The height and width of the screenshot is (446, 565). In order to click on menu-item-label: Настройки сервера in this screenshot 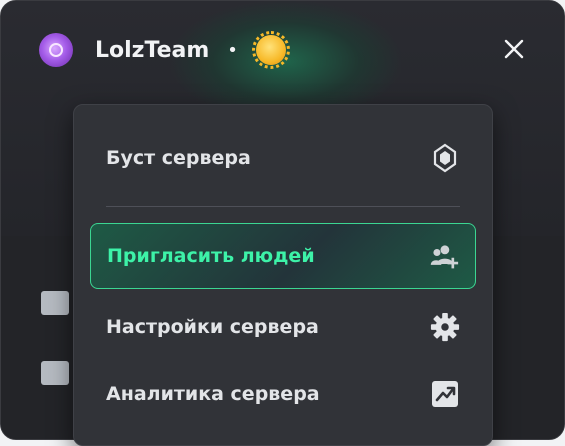, I will do `click(212, 327)`.